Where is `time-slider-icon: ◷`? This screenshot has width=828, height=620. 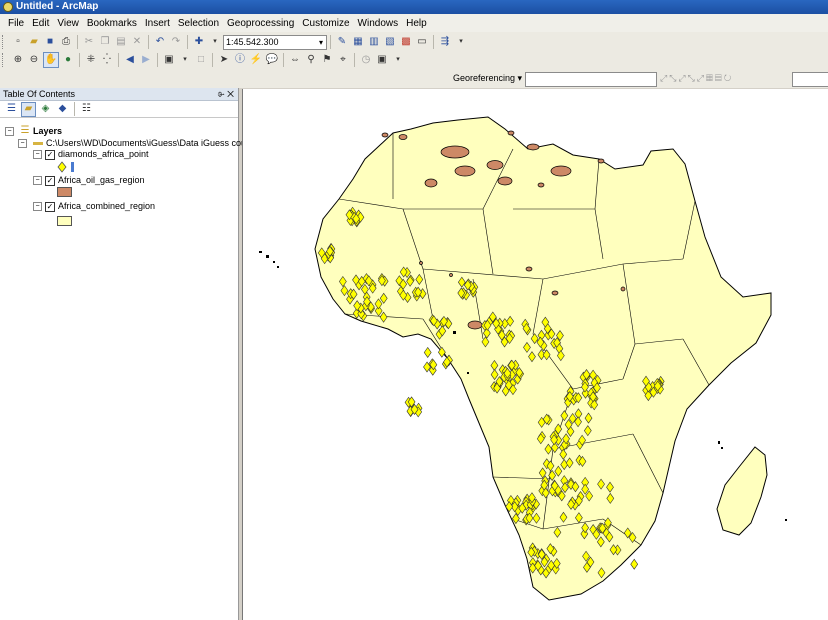
time-slider-icon: ◷ is located at coordinates (366, 60).